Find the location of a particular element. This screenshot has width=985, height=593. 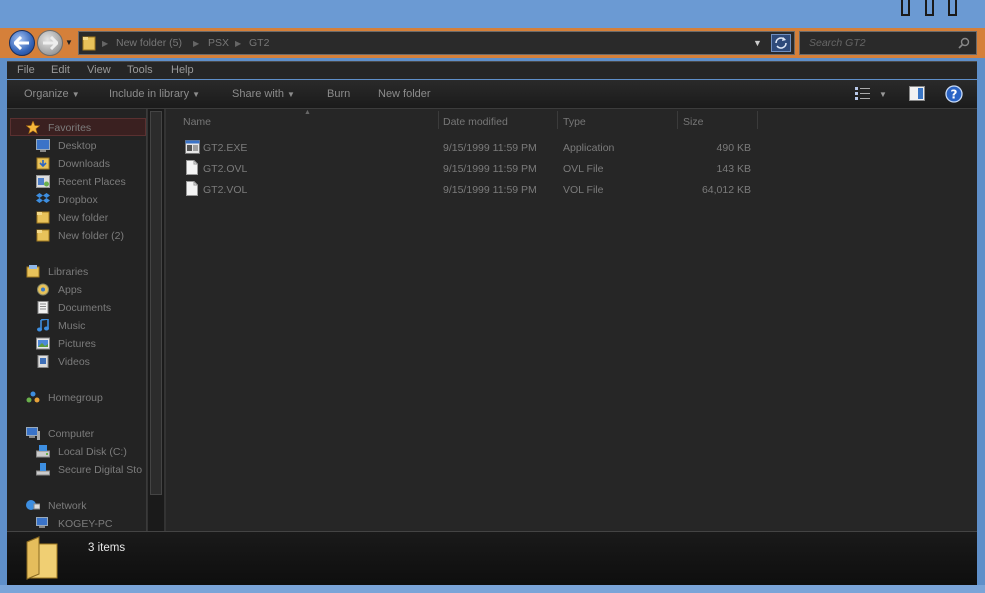

address-dropdown-icon: ▼ is located at coordinates (757, 43).